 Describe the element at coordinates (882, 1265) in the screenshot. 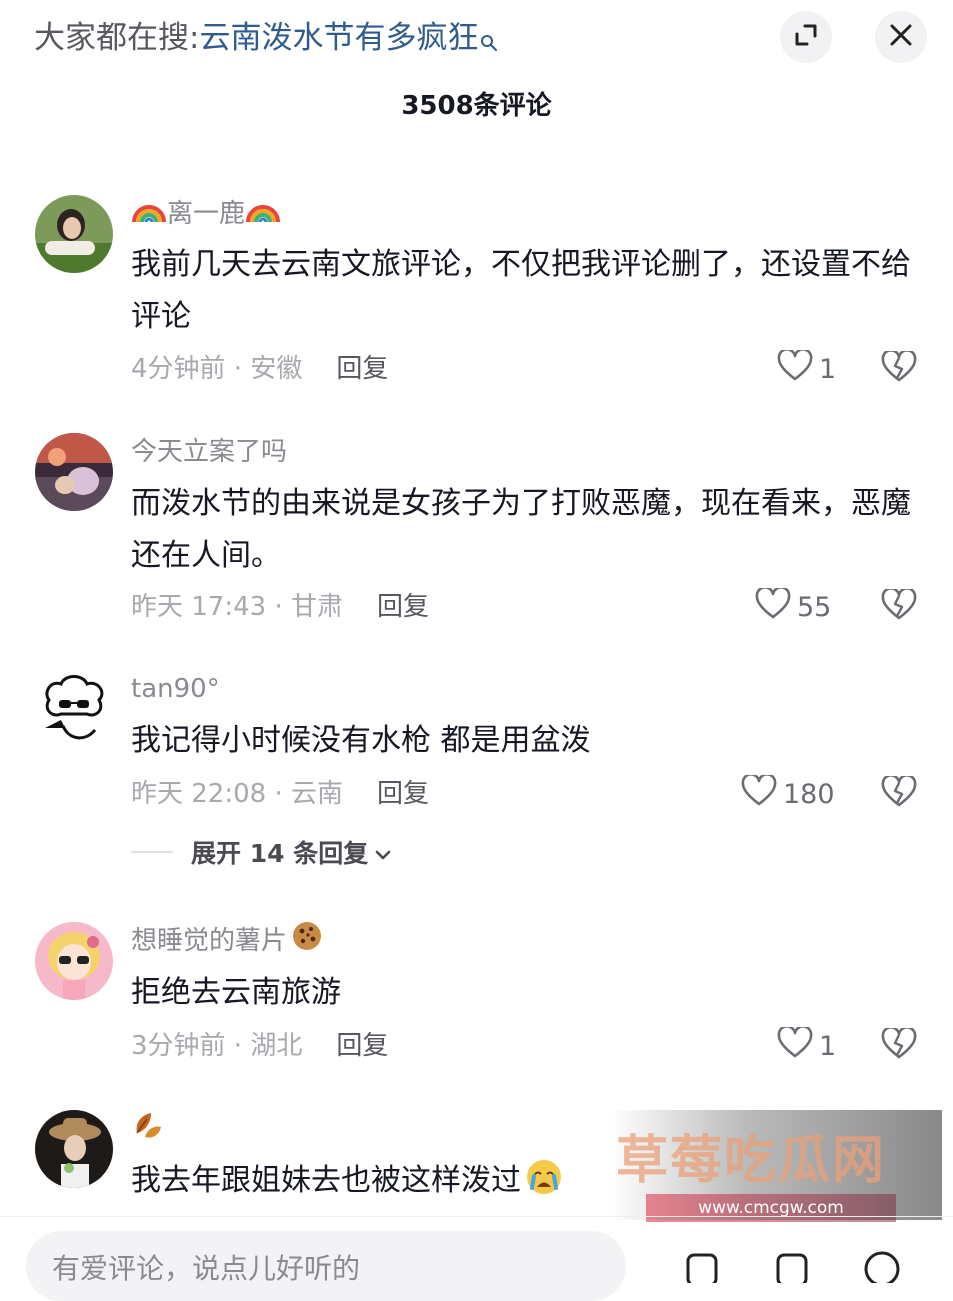

I see `image-icon` at that location.